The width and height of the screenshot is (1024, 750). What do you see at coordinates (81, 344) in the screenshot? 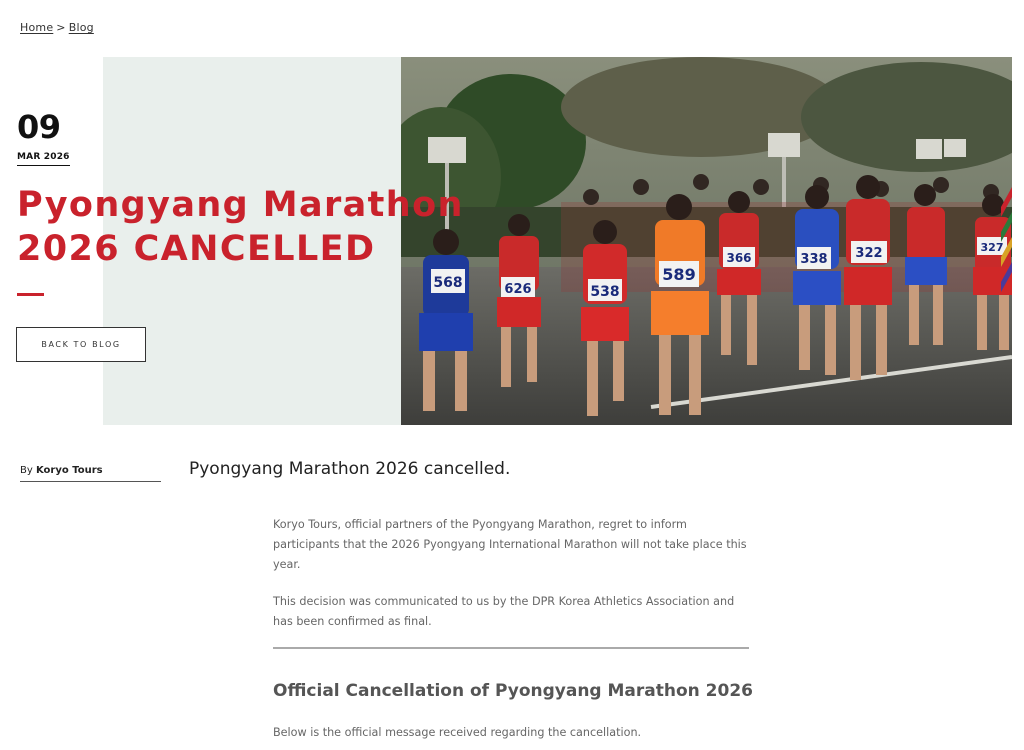
I see `back-to-blog-button: BACK TO BLOG` at bounding box center [81, 344].